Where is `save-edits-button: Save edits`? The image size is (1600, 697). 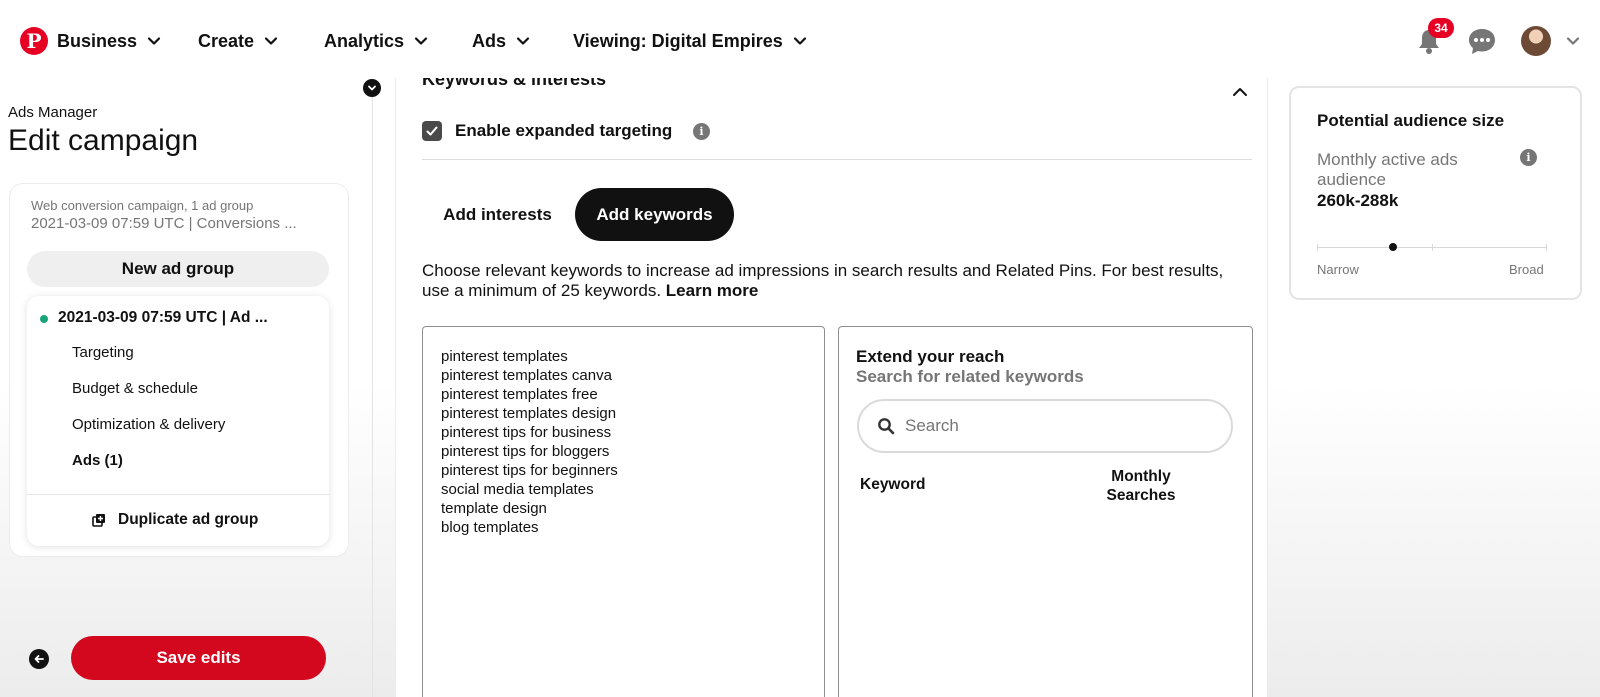 save-edits-button: Save edits is located at coordinates (198, 658).